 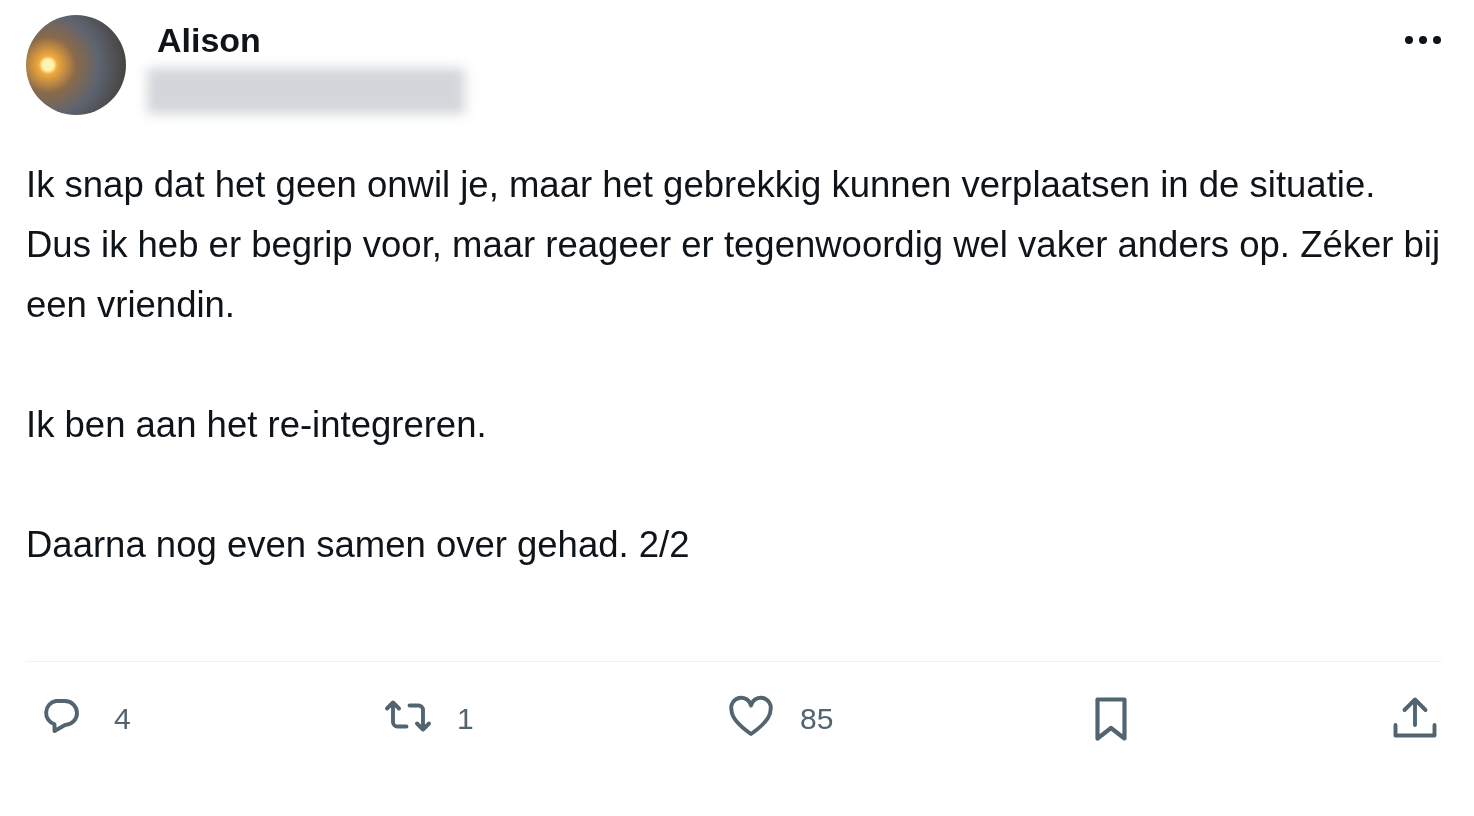 I want to click on post-paragraph: Daarna nog even samen over gehad. 2/2, so click(x=358, y=545).